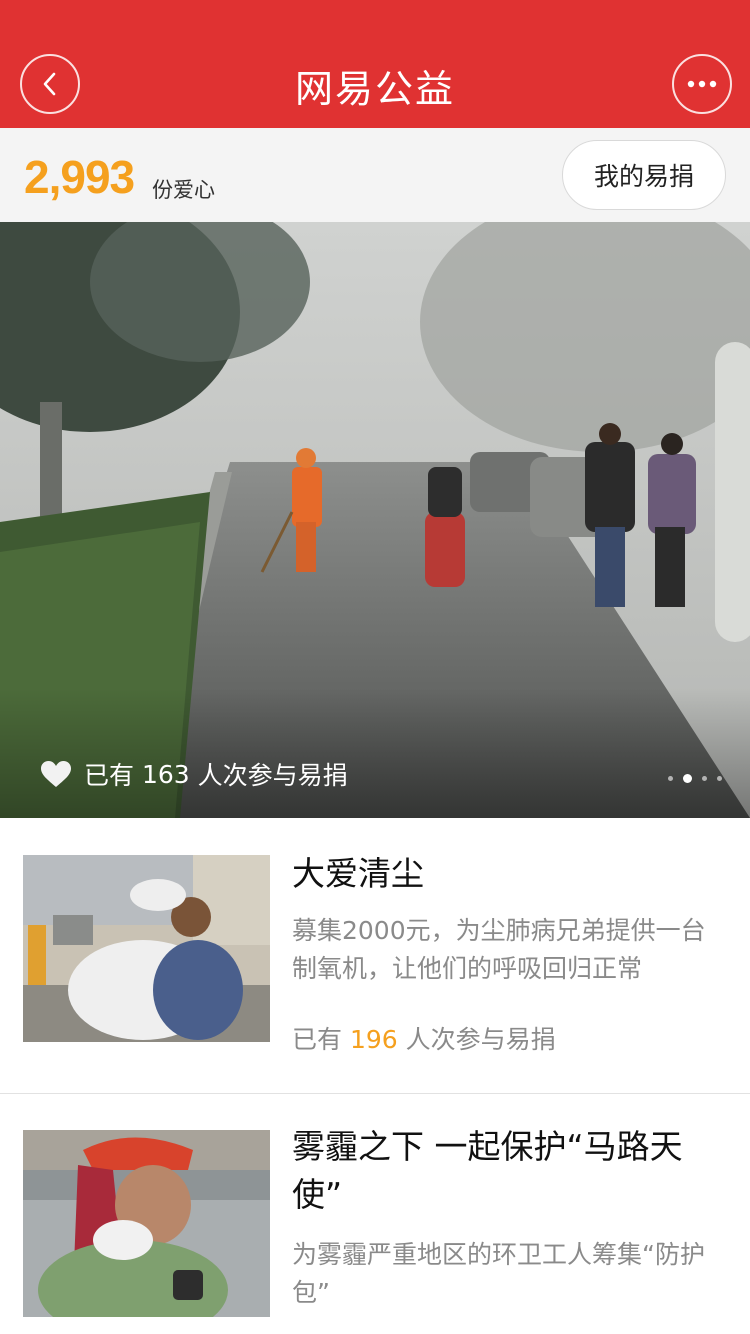 The height and width of the screenshot is (1334, 750). What do you see at coordinates (109, 775) in the screenshot?
I see `banner-participants-prefix: 已有` at bounding box center [109, 775].